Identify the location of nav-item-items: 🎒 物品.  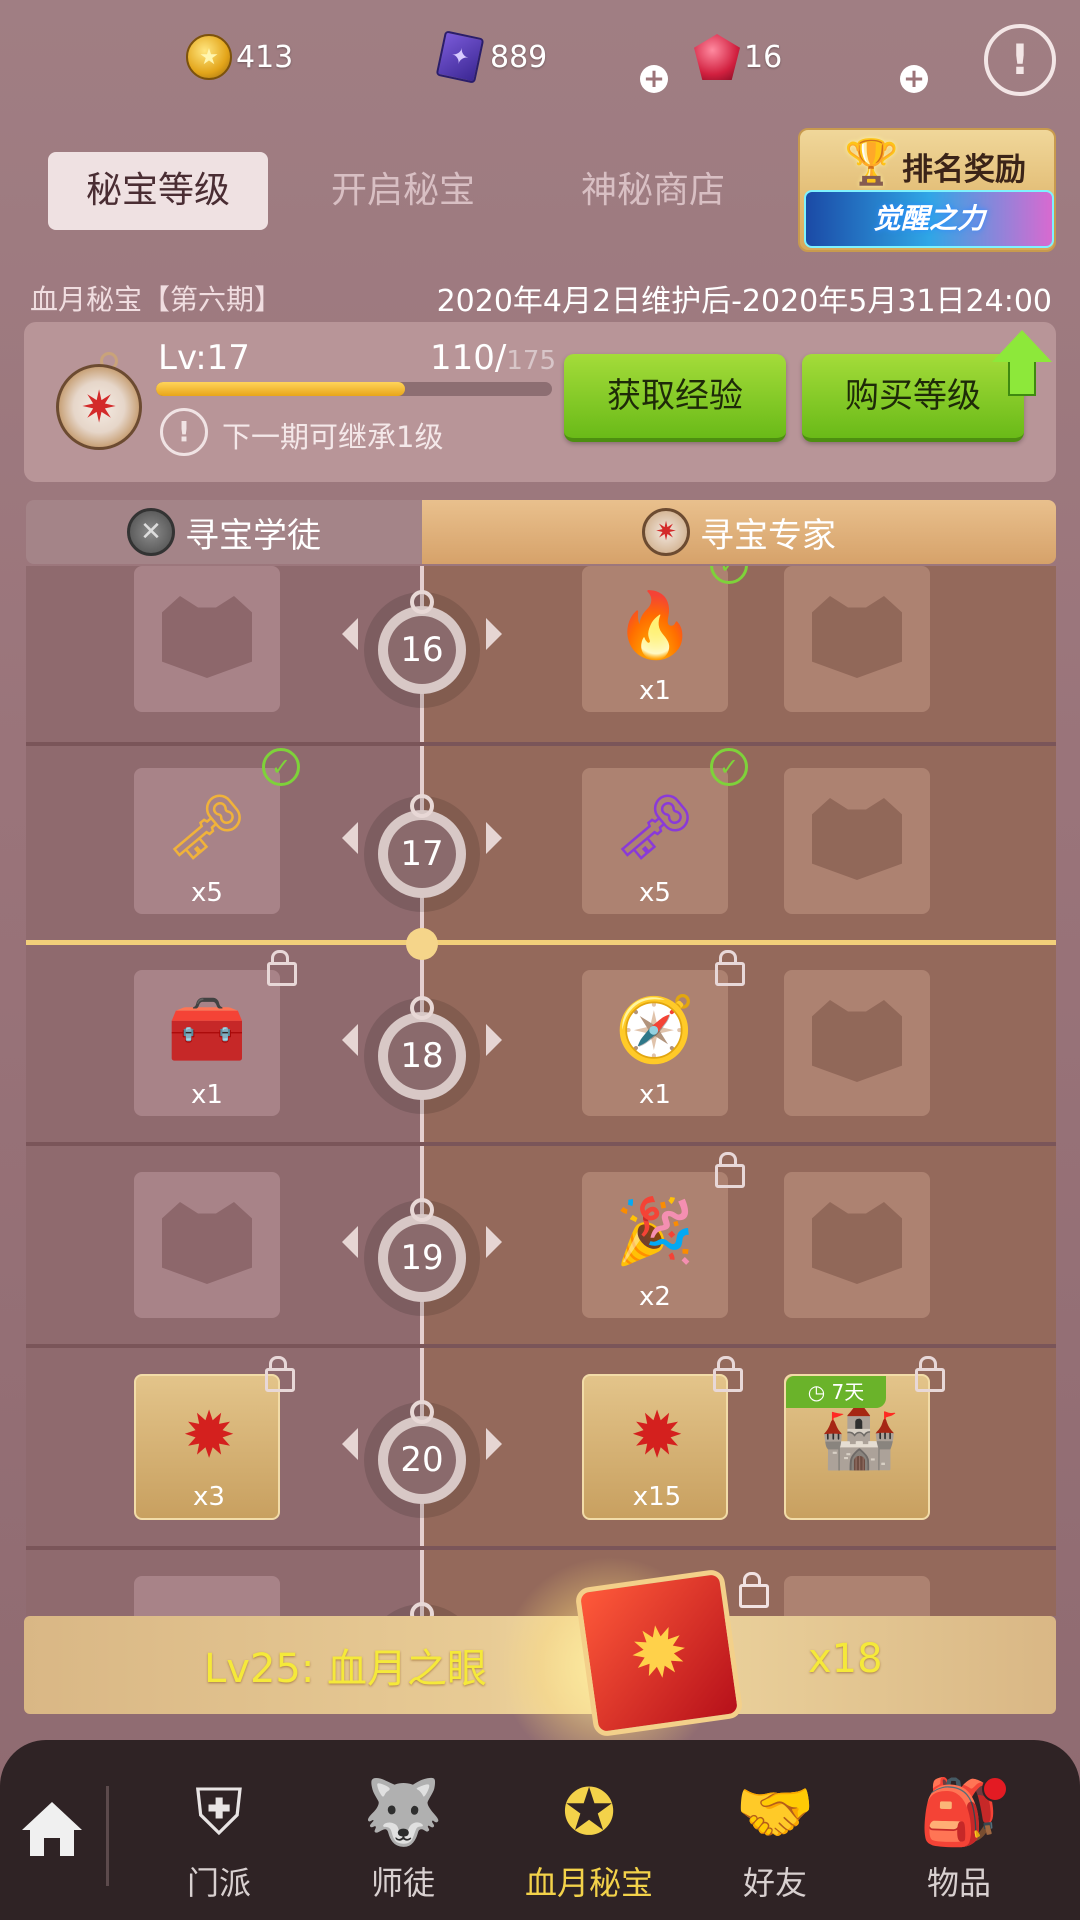
(959, 1844).